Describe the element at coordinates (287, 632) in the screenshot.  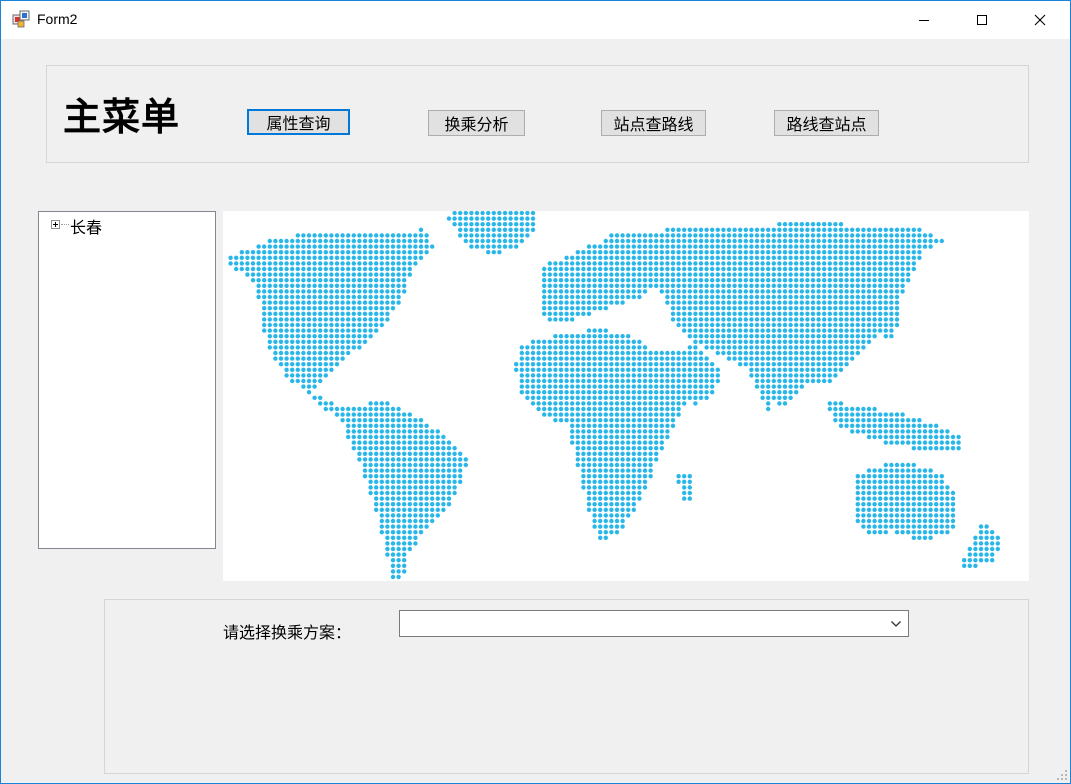
I see `transfer-plan-label: 请选择换乘方案：` at that location.